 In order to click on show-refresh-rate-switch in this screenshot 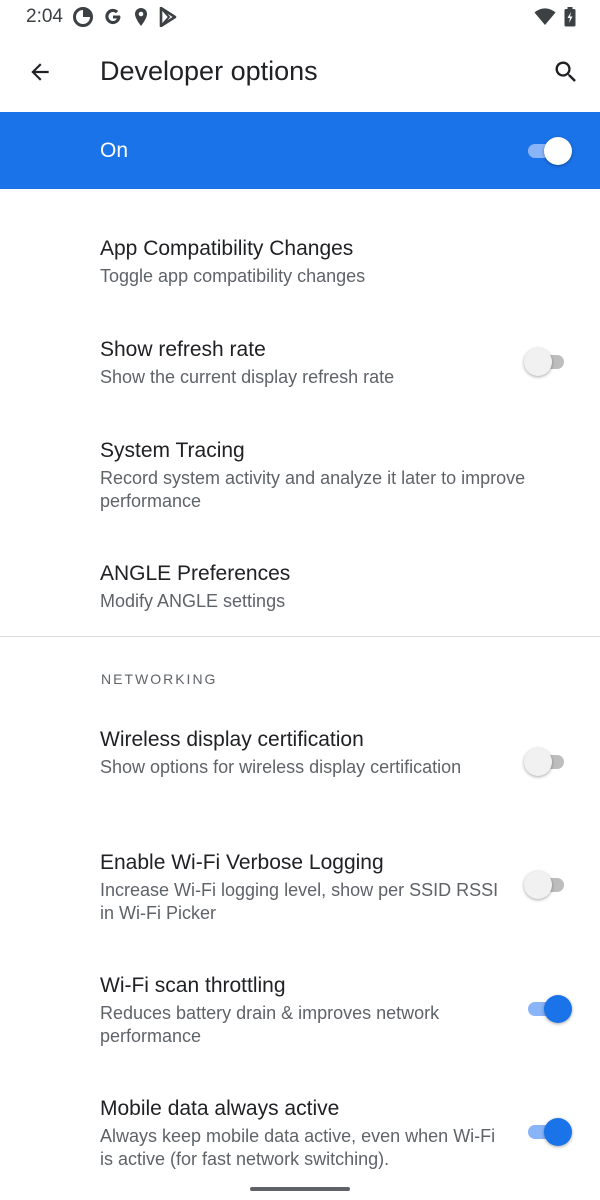, I will do `click(548, 362)`.